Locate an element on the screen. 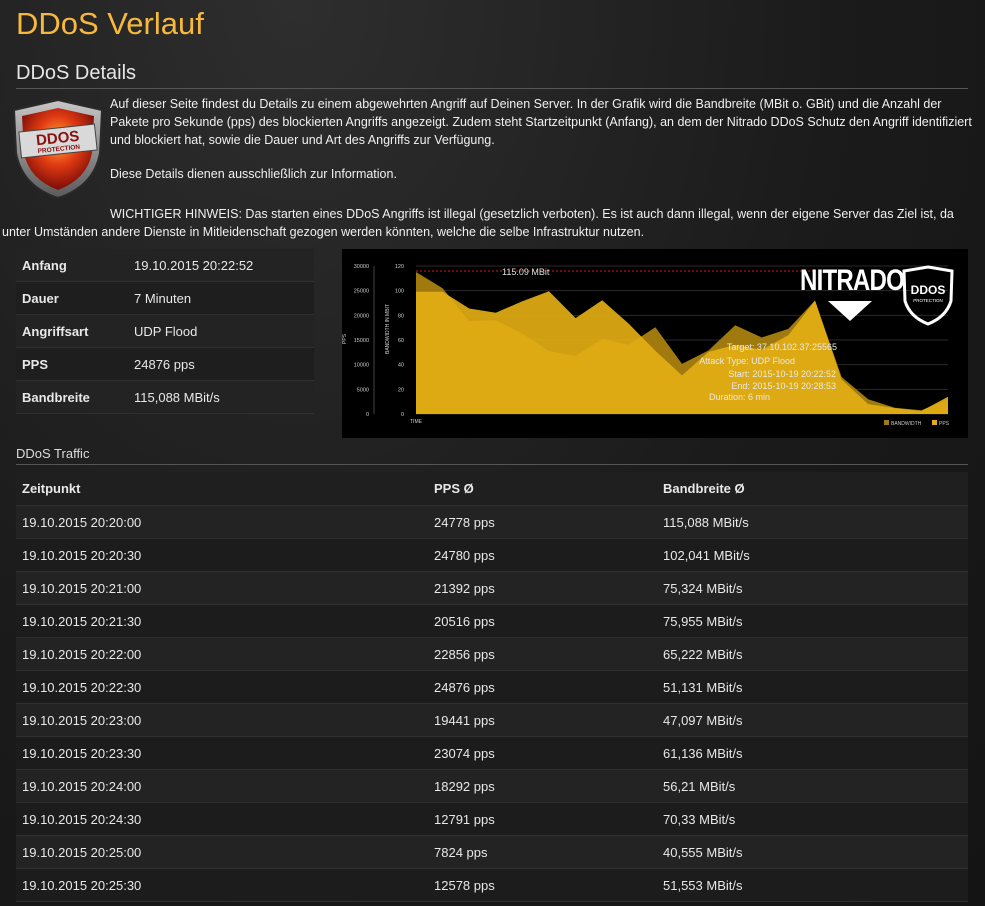 The image size is (985, 906). cell-pps: 24780 pps is located at coordinates (542, 555).